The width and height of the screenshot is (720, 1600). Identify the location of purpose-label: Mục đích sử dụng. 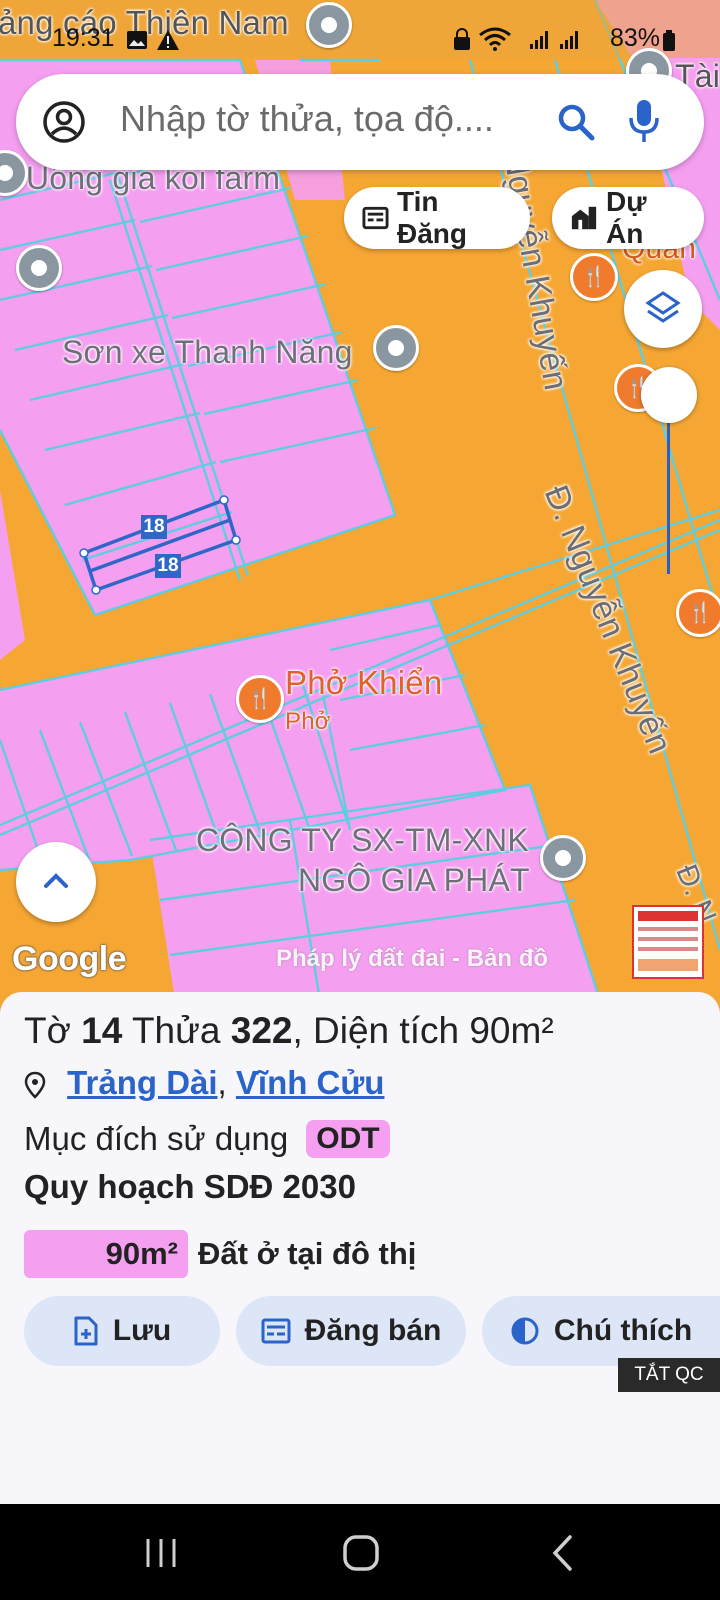
(156, 1138).